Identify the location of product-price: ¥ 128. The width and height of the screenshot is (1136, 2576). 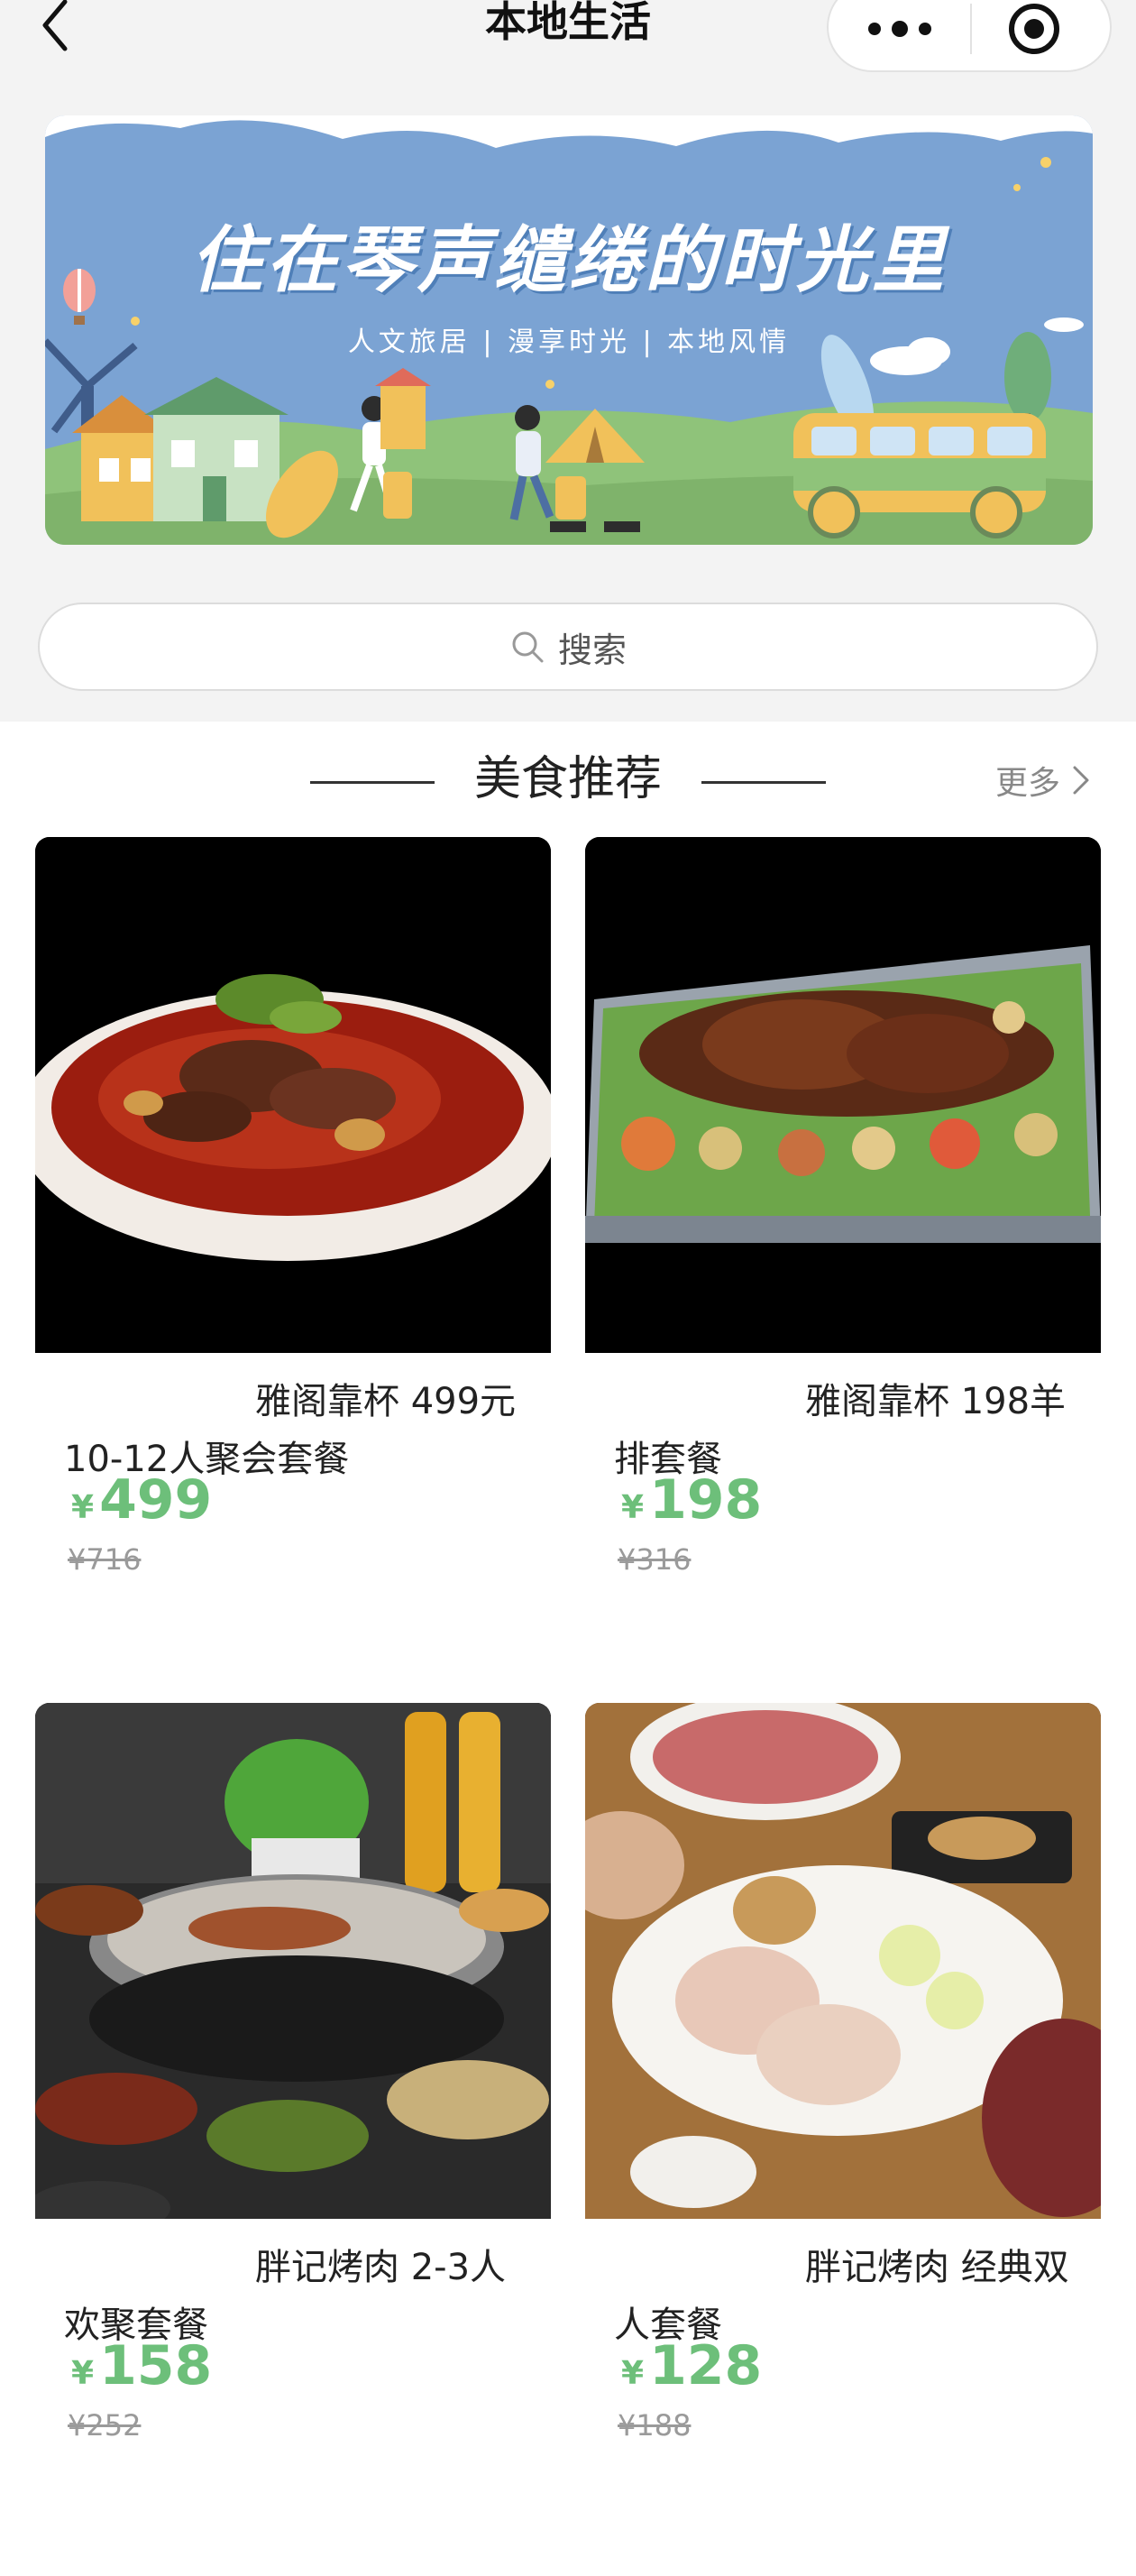
(691, 2365).